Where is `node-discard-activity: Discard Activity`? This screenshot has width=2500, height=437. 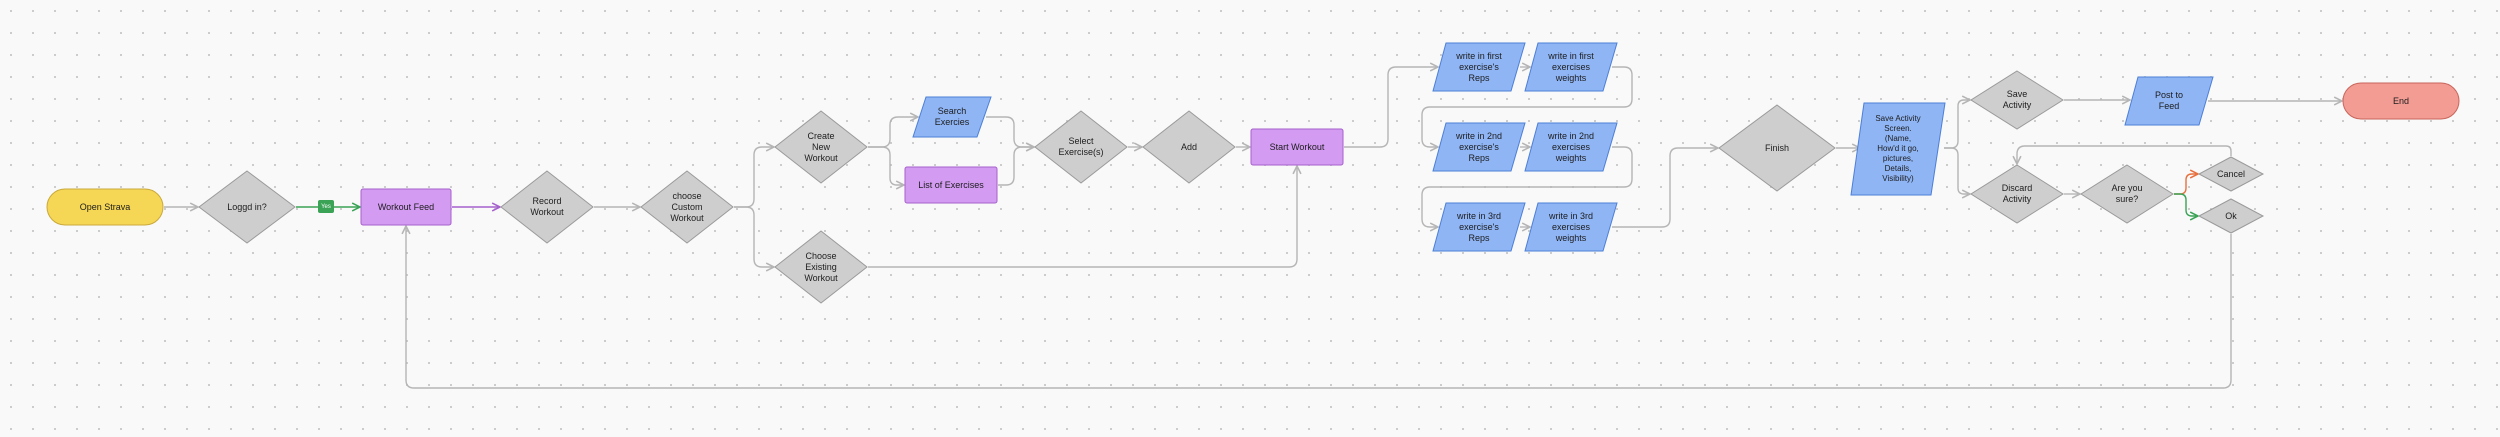 node-discard-activity: Discard Activity is located at coordinates (2017, 194).